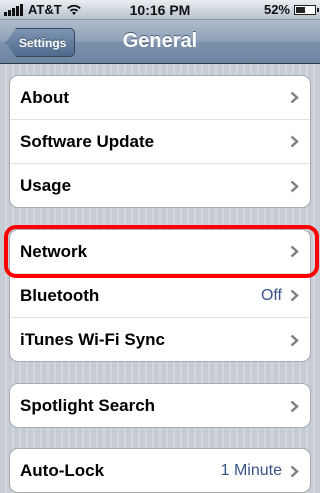 This screenshot has height=493, width=320. I want to click on row-software-update: Software Update, so click(160, 142).